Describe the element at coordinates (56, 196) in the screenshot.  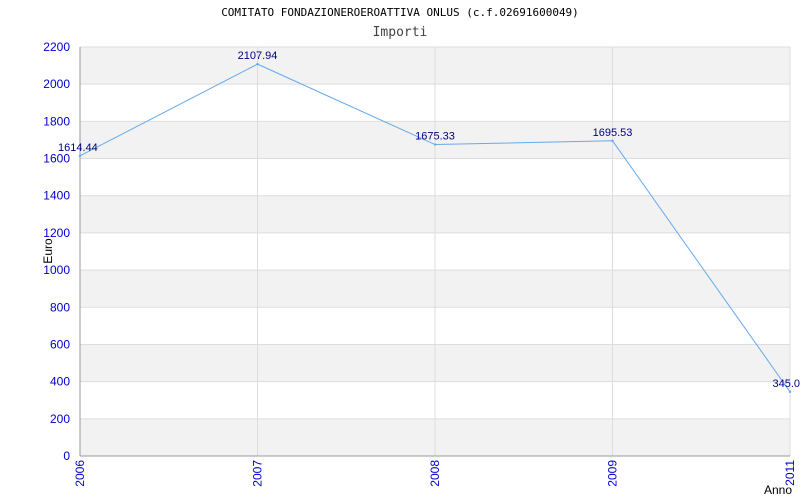
I see `y-tick-label: 1400` at that location.